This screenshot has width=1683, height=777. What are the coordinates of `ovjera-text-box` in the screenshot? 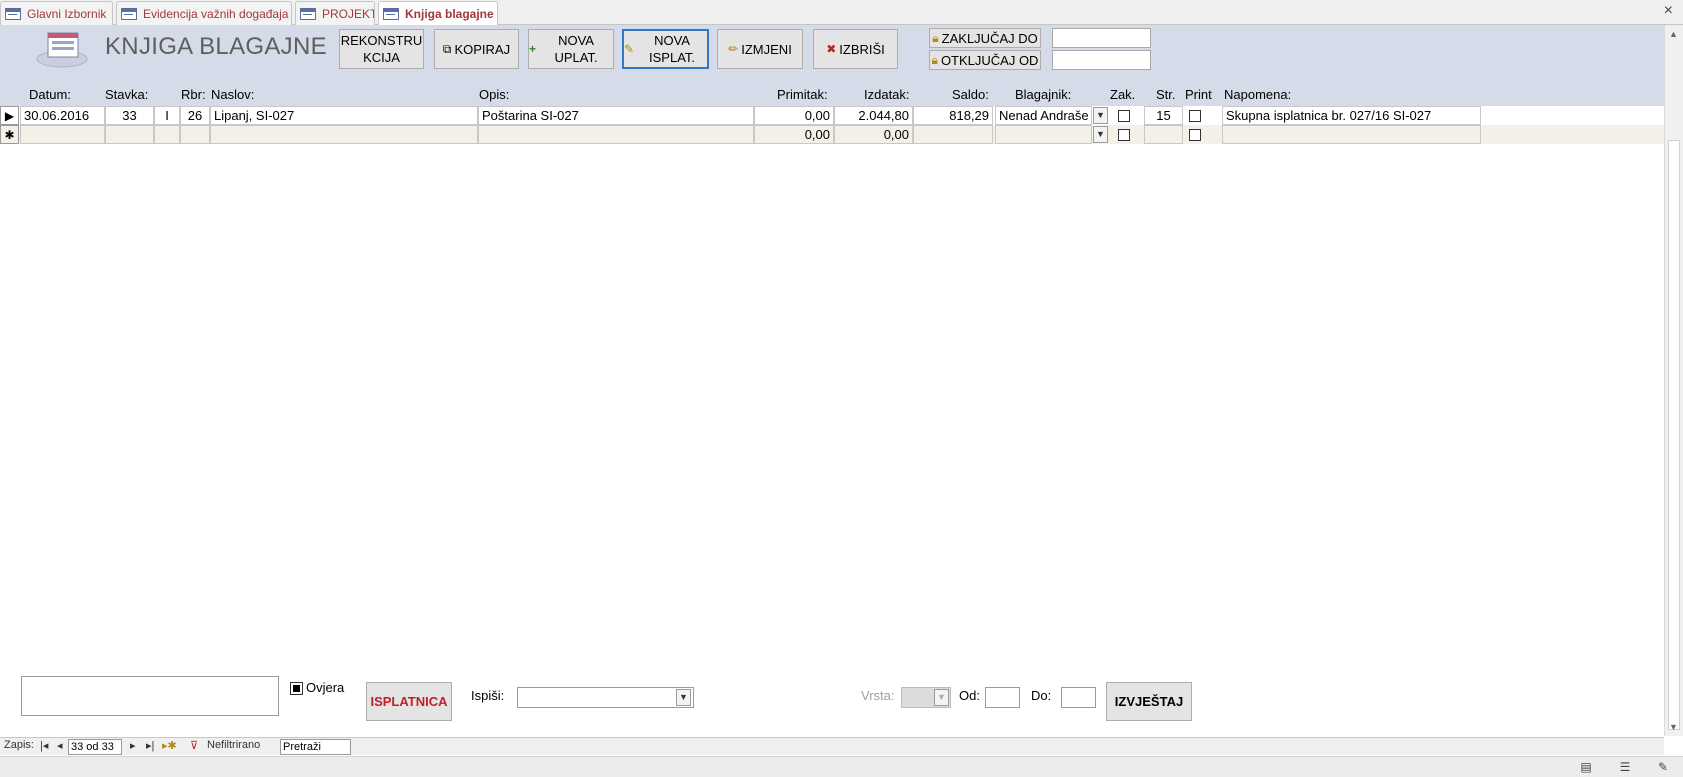 It's located at (150, 696).